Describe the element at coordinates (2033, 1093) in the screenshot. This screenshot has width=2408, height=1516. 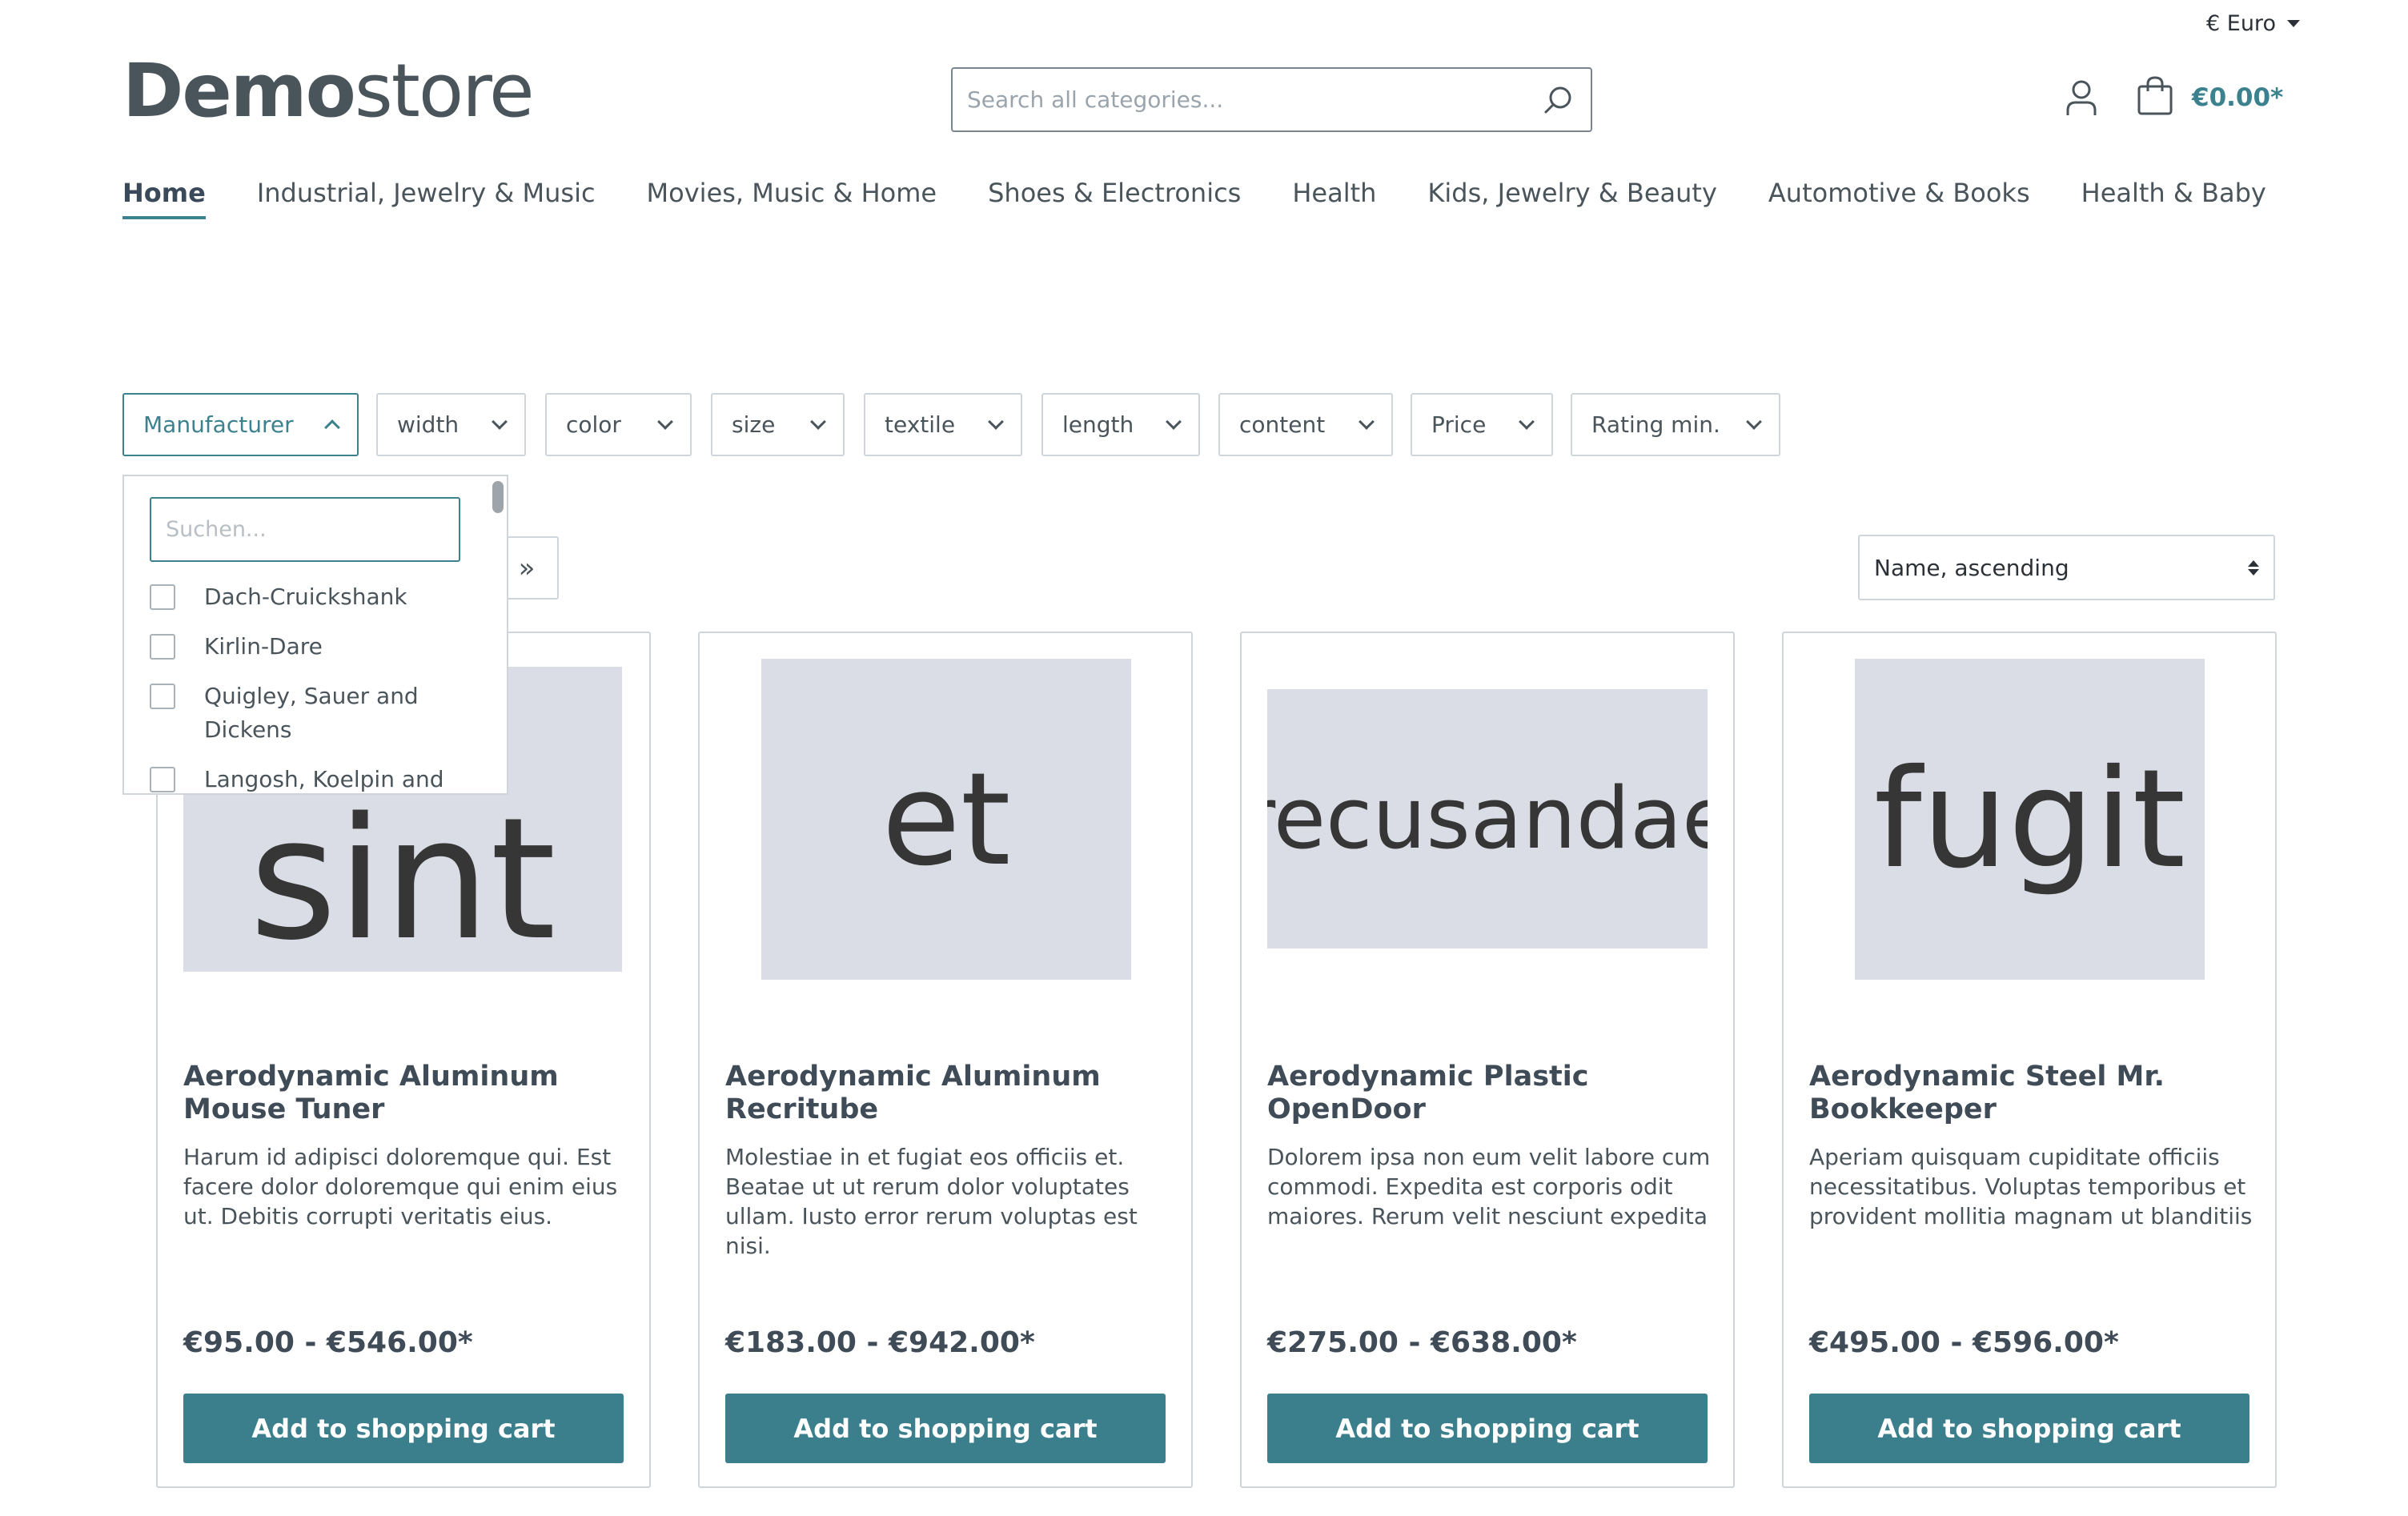
I see `product-title: Aerodynamic Steel Mr. Bookkeeper` at that location.